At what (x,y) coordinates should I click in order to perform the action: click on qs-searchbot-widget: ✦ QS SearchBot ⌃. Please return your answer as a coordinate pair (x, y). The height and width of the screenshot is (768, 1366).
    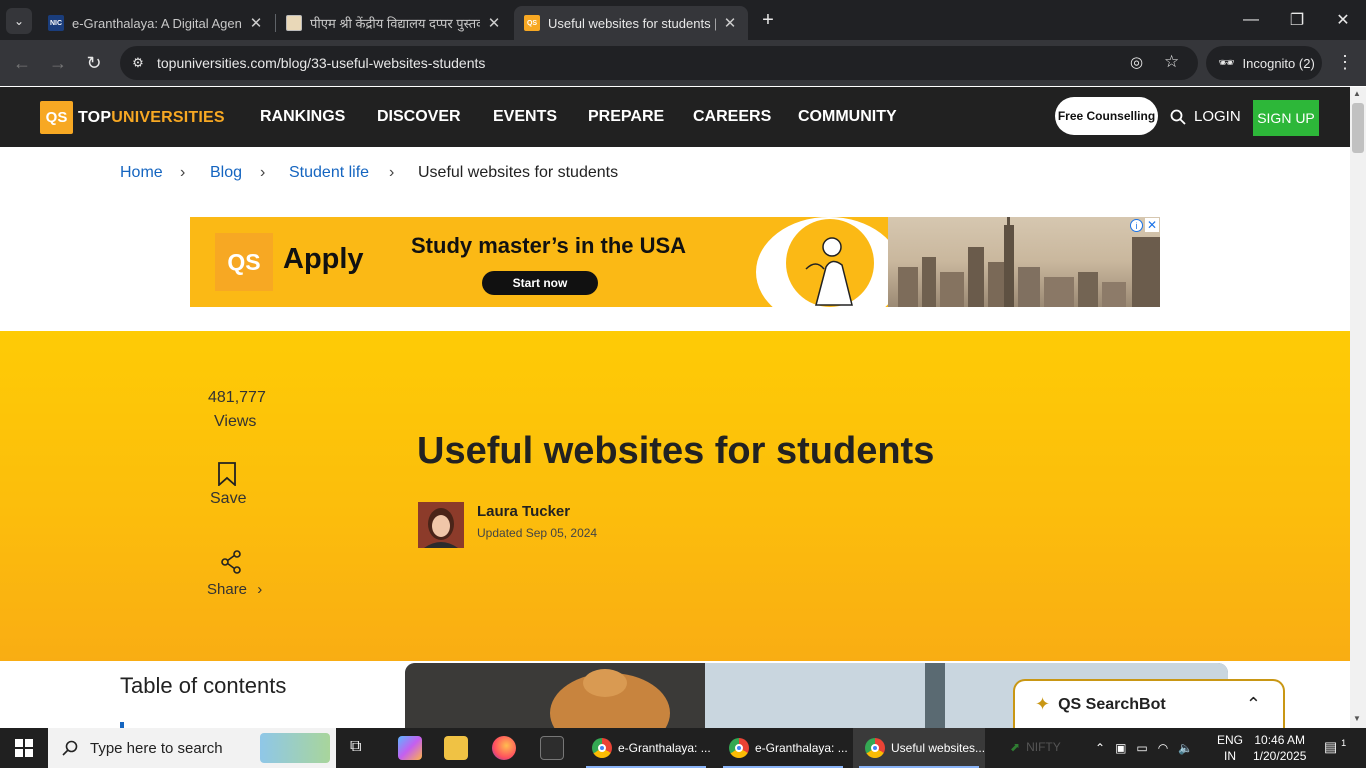
    Looking at the image, I should click on (1149, 703).